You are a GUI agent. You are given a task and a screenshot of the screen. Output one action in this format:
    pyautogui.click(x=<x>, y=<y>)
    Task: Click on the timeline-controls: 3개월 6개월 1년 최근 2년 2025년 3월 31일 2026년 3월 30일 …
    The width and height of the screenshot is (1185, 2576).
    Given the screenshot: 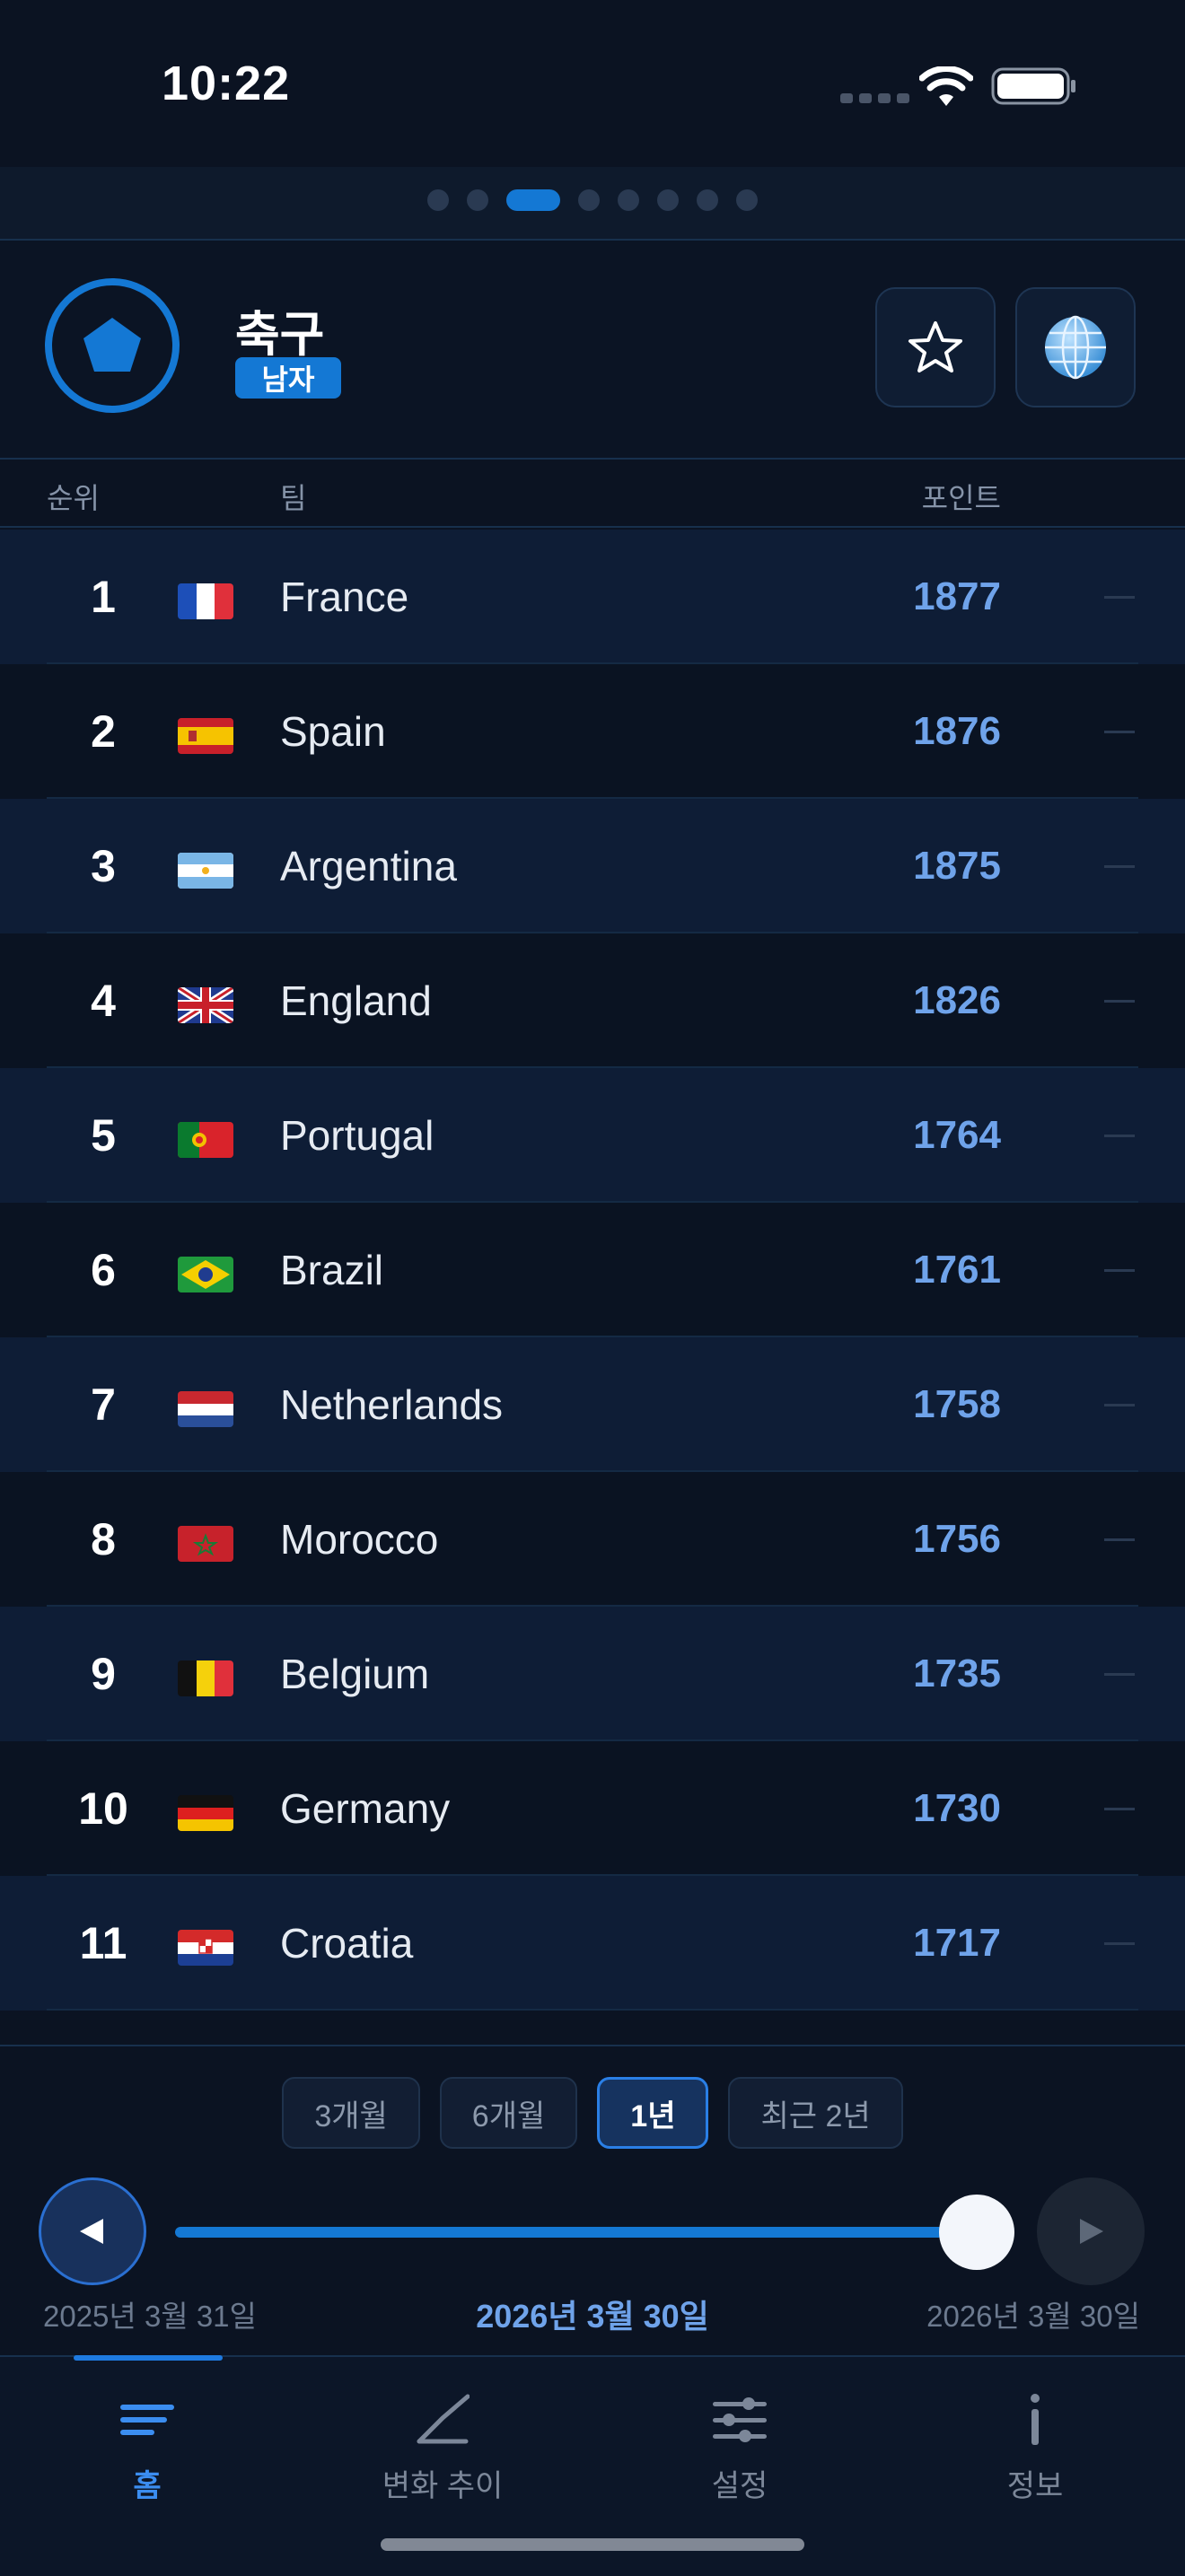 What is the action you would take?
    pyautogui.click(x=592, y=2201)
    